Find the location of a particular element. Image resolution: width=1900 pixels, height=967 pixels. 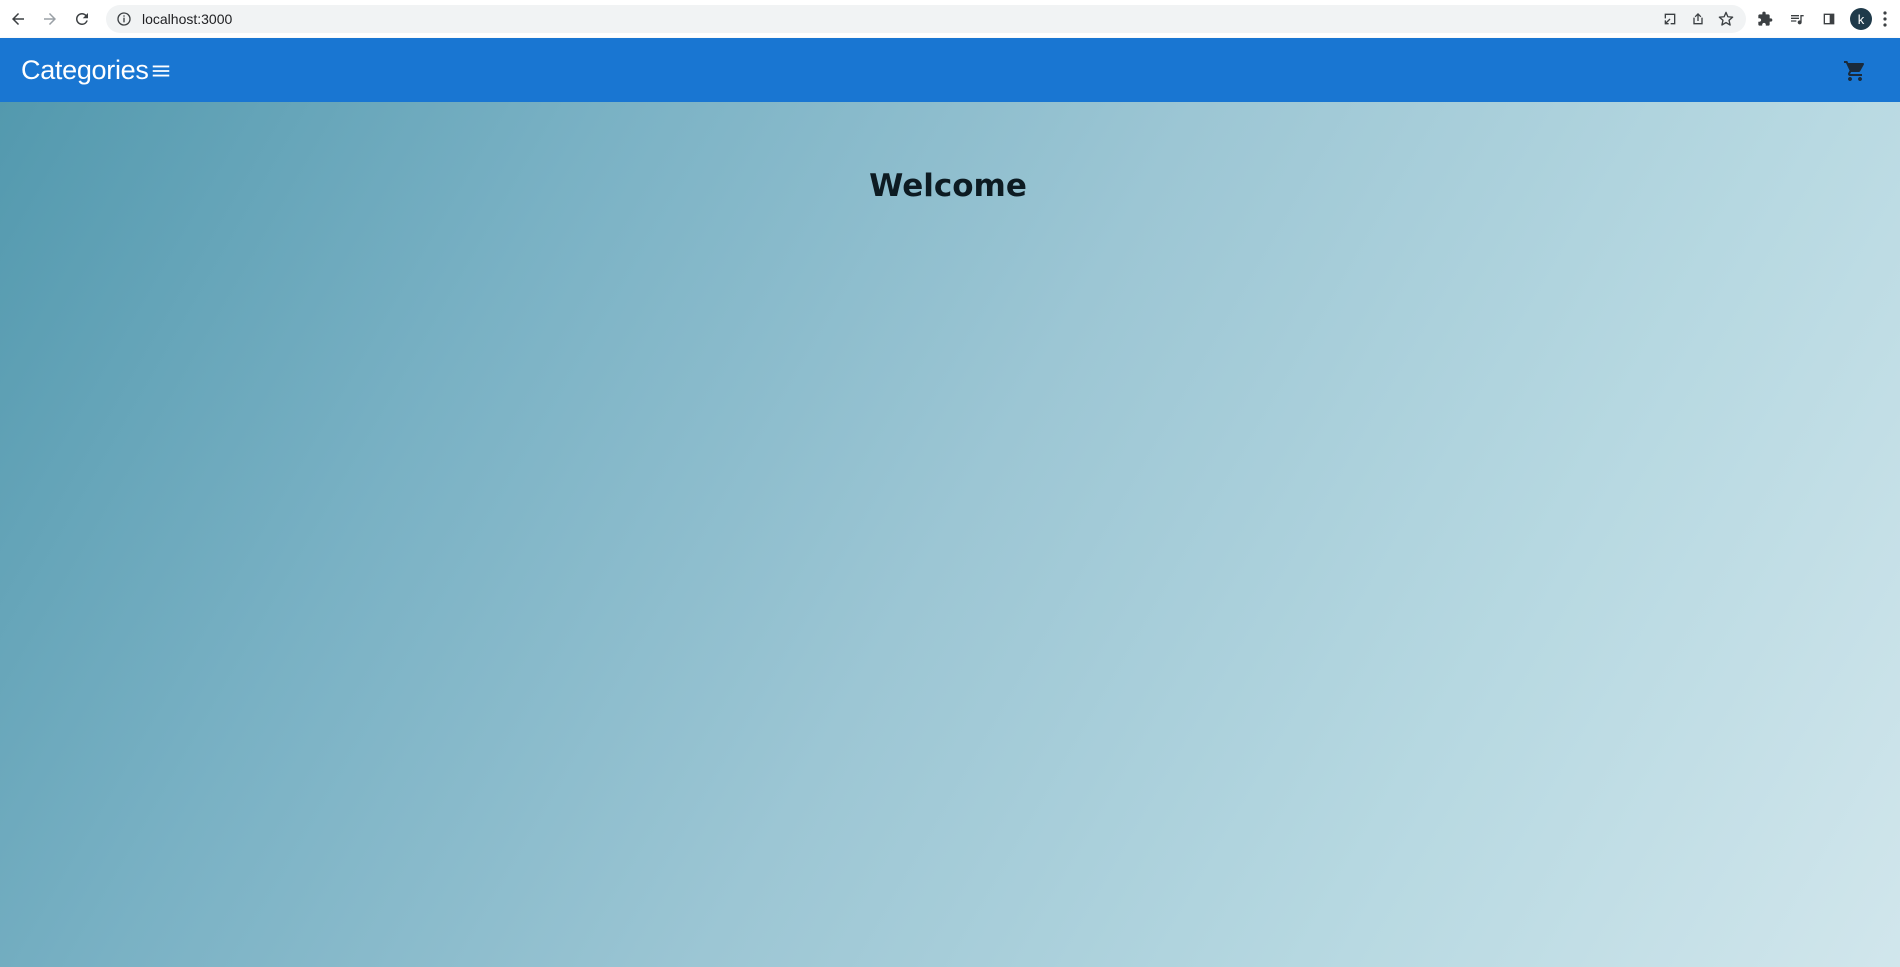

forward-button is located at coordinates (50, 19).